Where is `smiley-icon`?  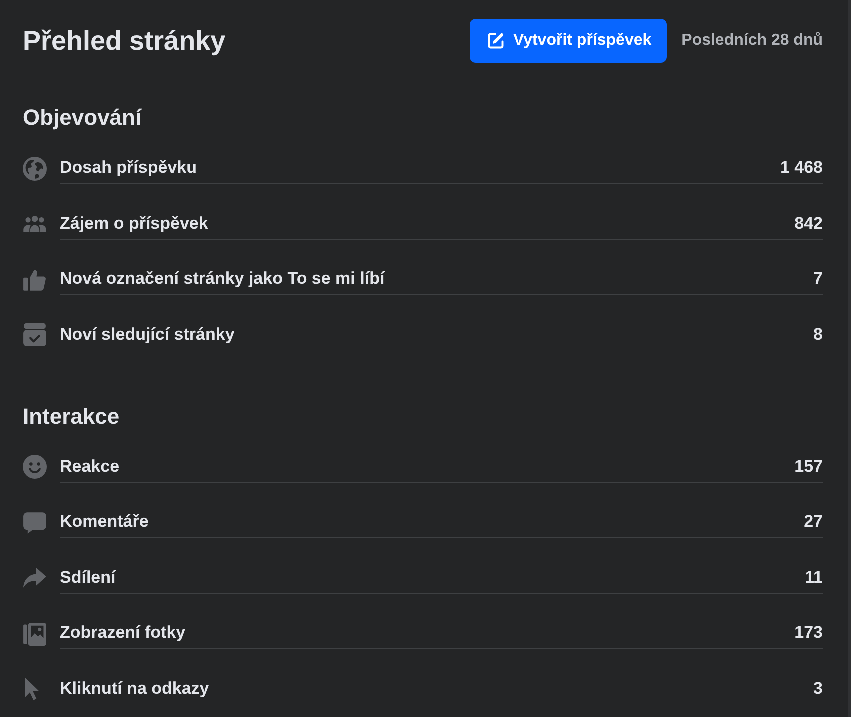 smiley-icon is located at coordinates (35, 467).